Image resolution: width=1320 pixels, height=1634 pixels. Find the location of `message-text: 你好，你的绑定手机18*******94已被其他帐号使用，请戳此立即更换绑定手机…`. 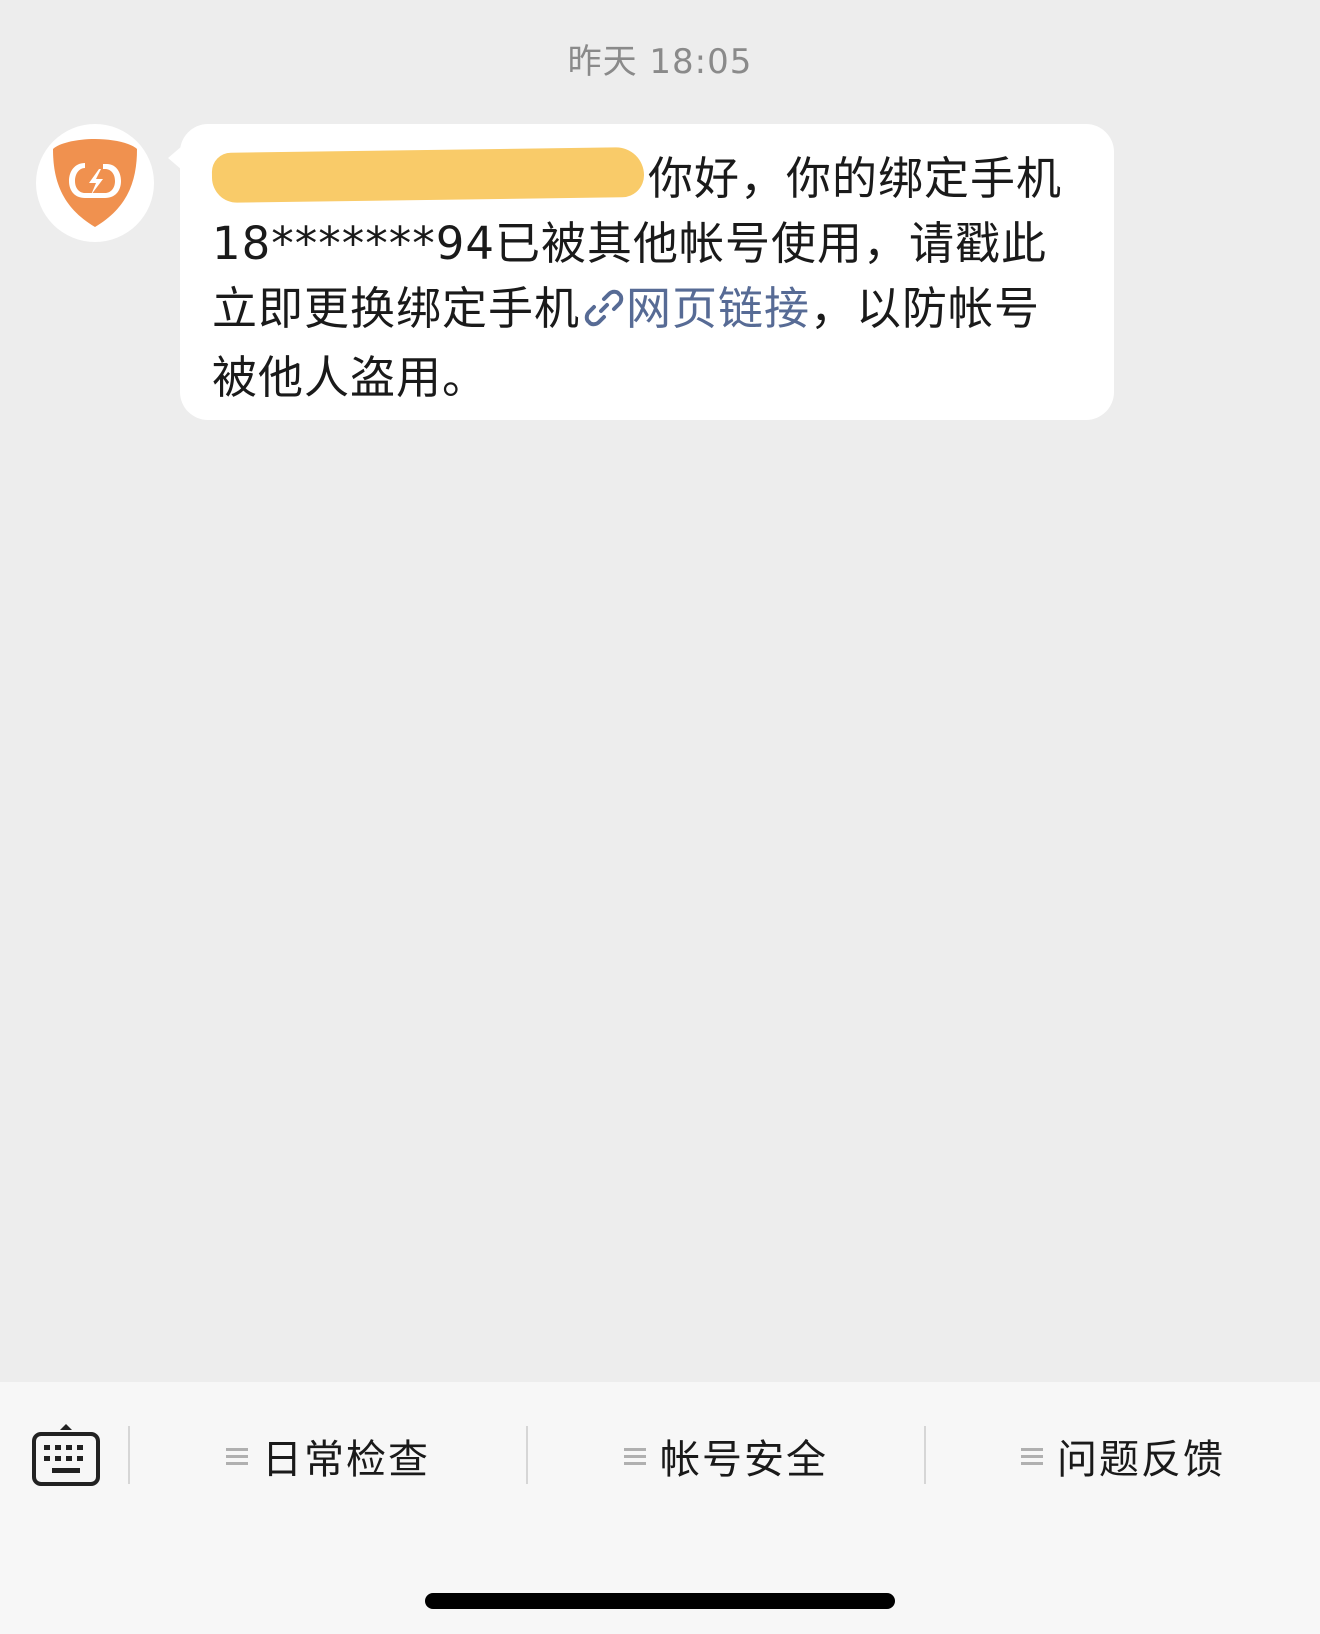

message-text: 你好，你的绑定手机18*******94已被其他帐号使用，请戳此立即更换绑定手机… is located at coordinates (646, 278).